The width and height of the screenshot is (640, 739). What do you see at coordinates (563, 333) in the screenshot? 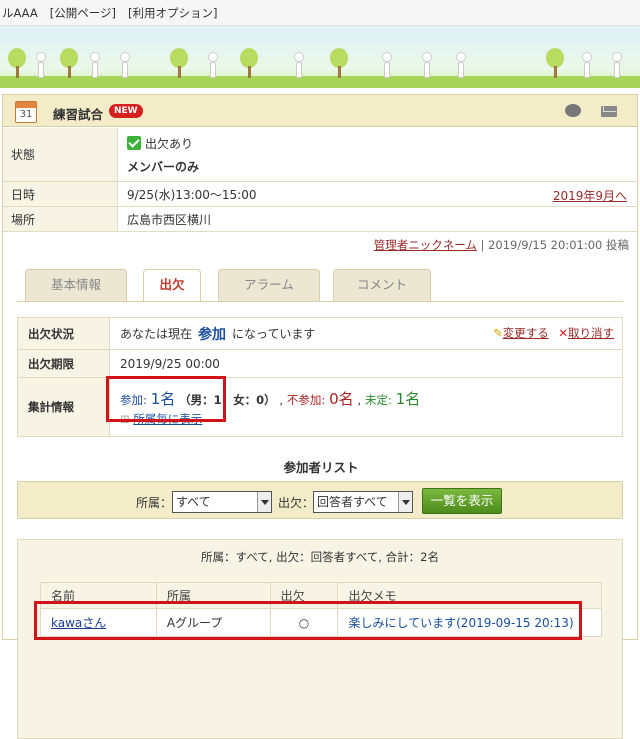
I see `cross-icon: ✕` at bounding box center [563, 333].